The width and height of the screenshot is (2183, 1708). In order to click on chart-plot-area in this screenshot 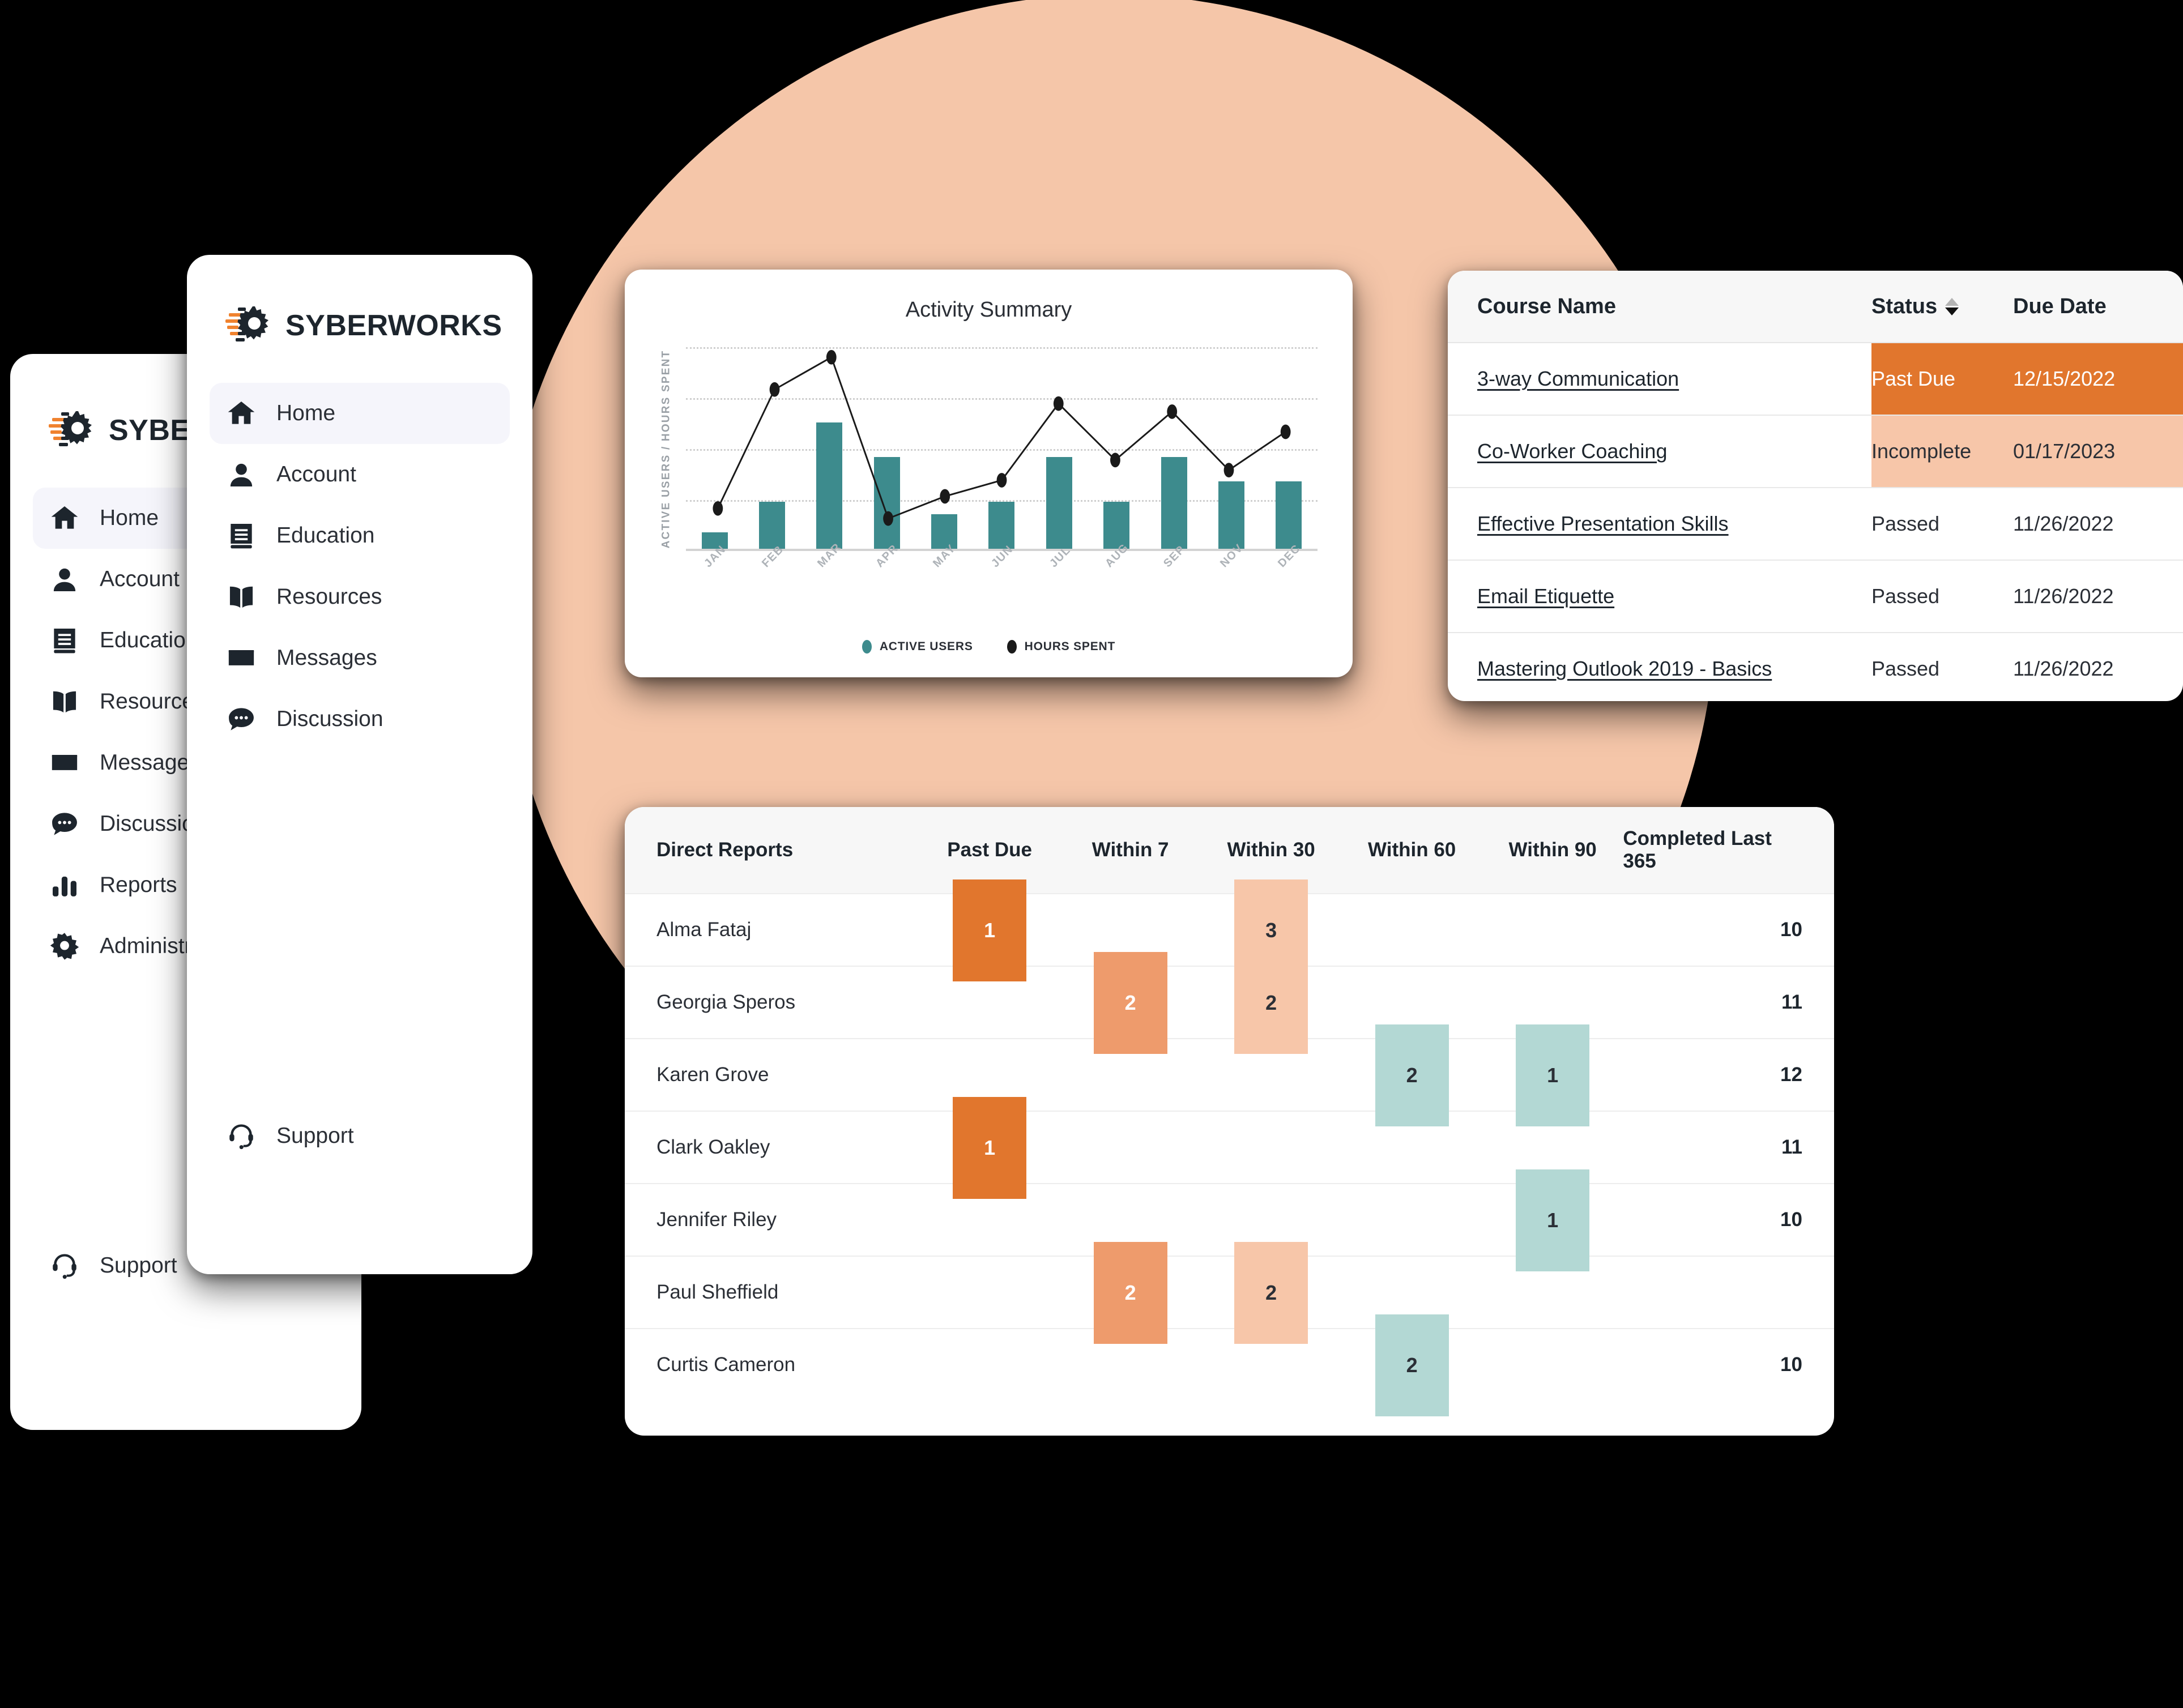, I will do `click(1002, 449)`.